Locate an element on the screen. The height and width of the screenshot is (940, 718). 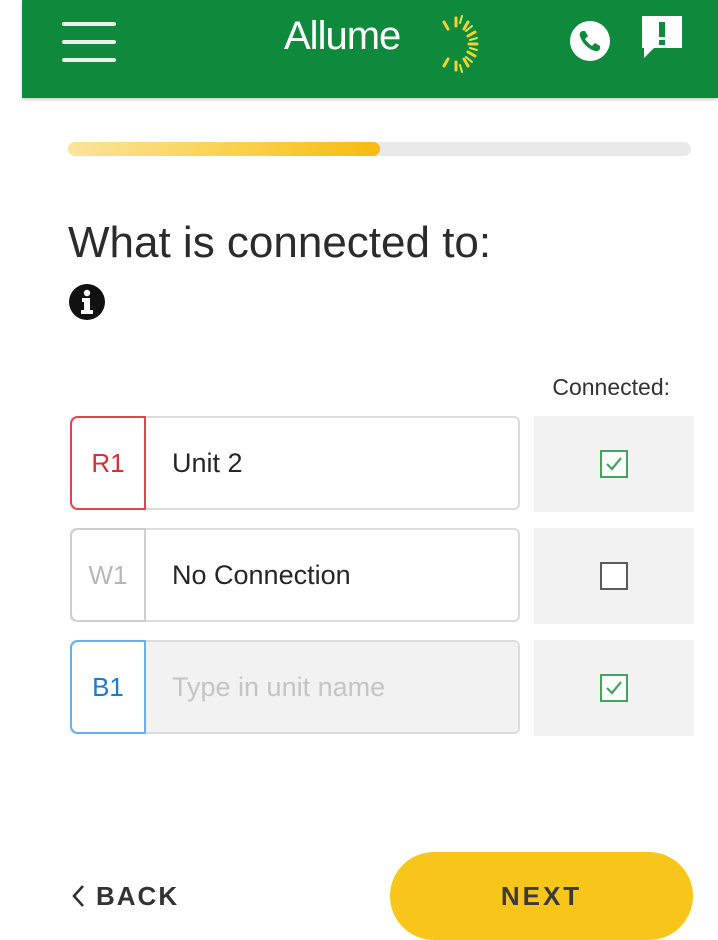
feedback-icon is located at coordinates (662, 37).